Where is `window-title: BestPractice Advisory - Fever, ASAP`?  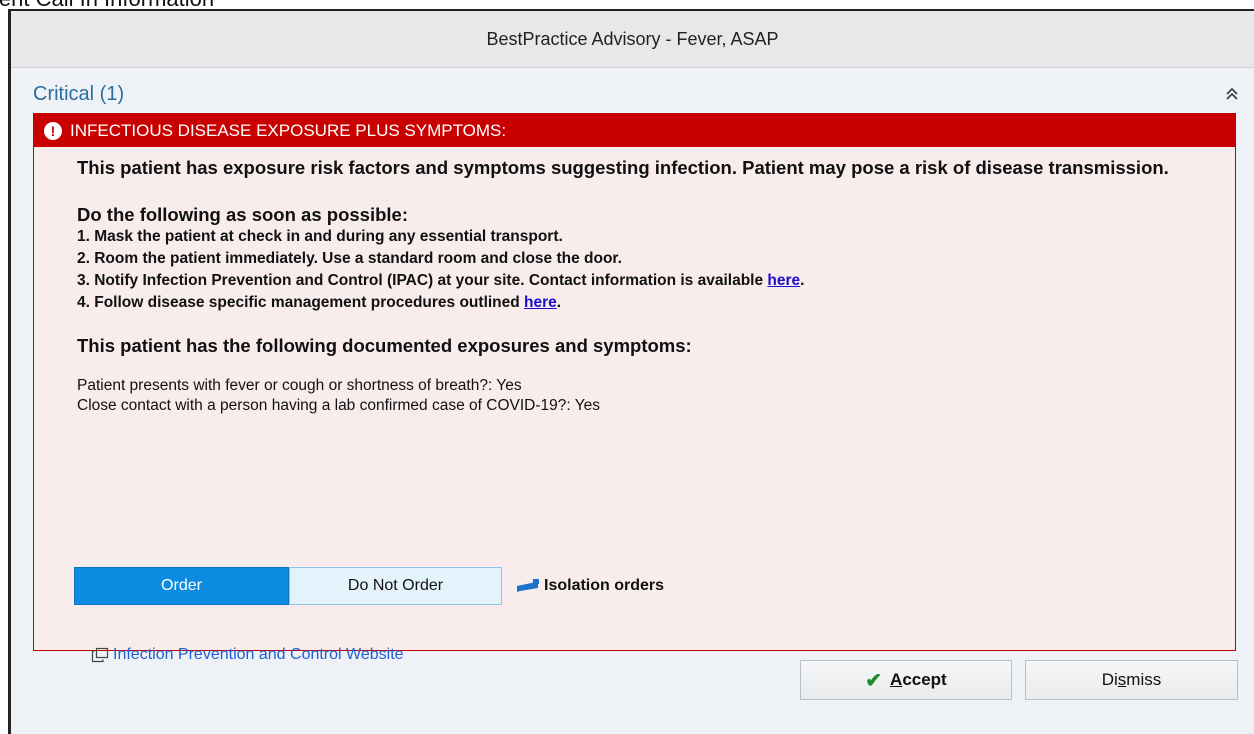
window-title: BestPractice Advisory - Fever, ASAP is located at coordinates (632, 38).